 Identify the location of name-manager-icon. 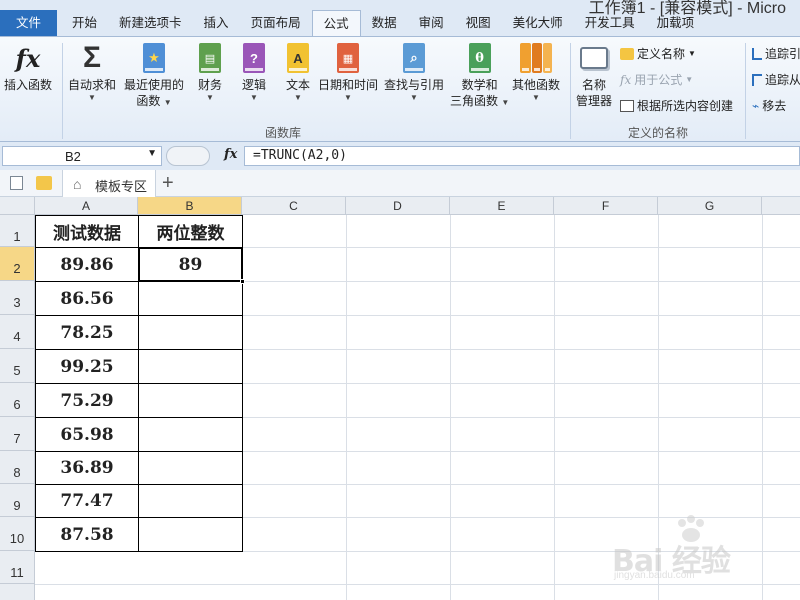
(594, 58).